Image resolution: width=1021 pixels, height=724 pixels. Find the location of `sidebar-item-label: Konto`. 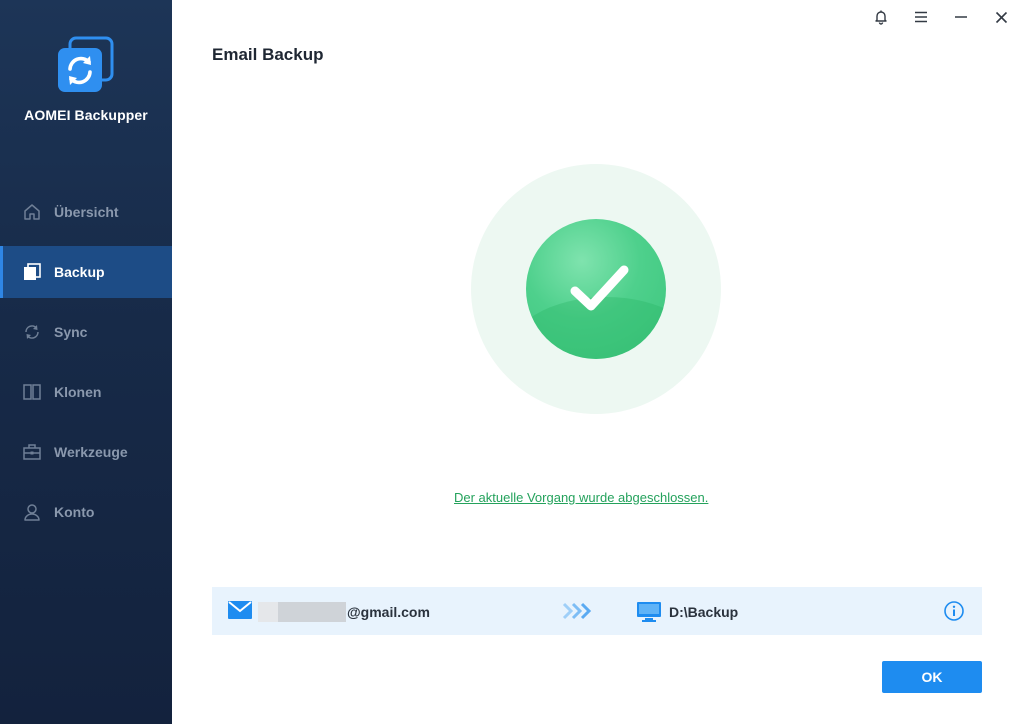

sidebar-item-label: Konto is located at coordinates (74, 512).